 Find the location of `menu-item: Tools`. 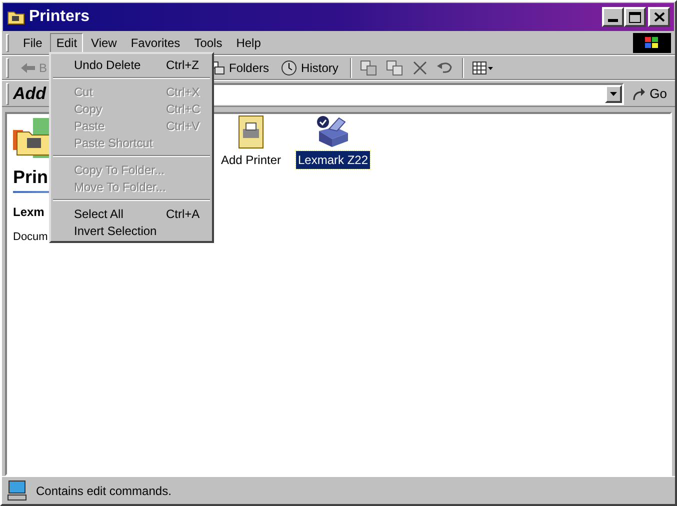

menu-item: Tools is located at coordinates (208, 42).